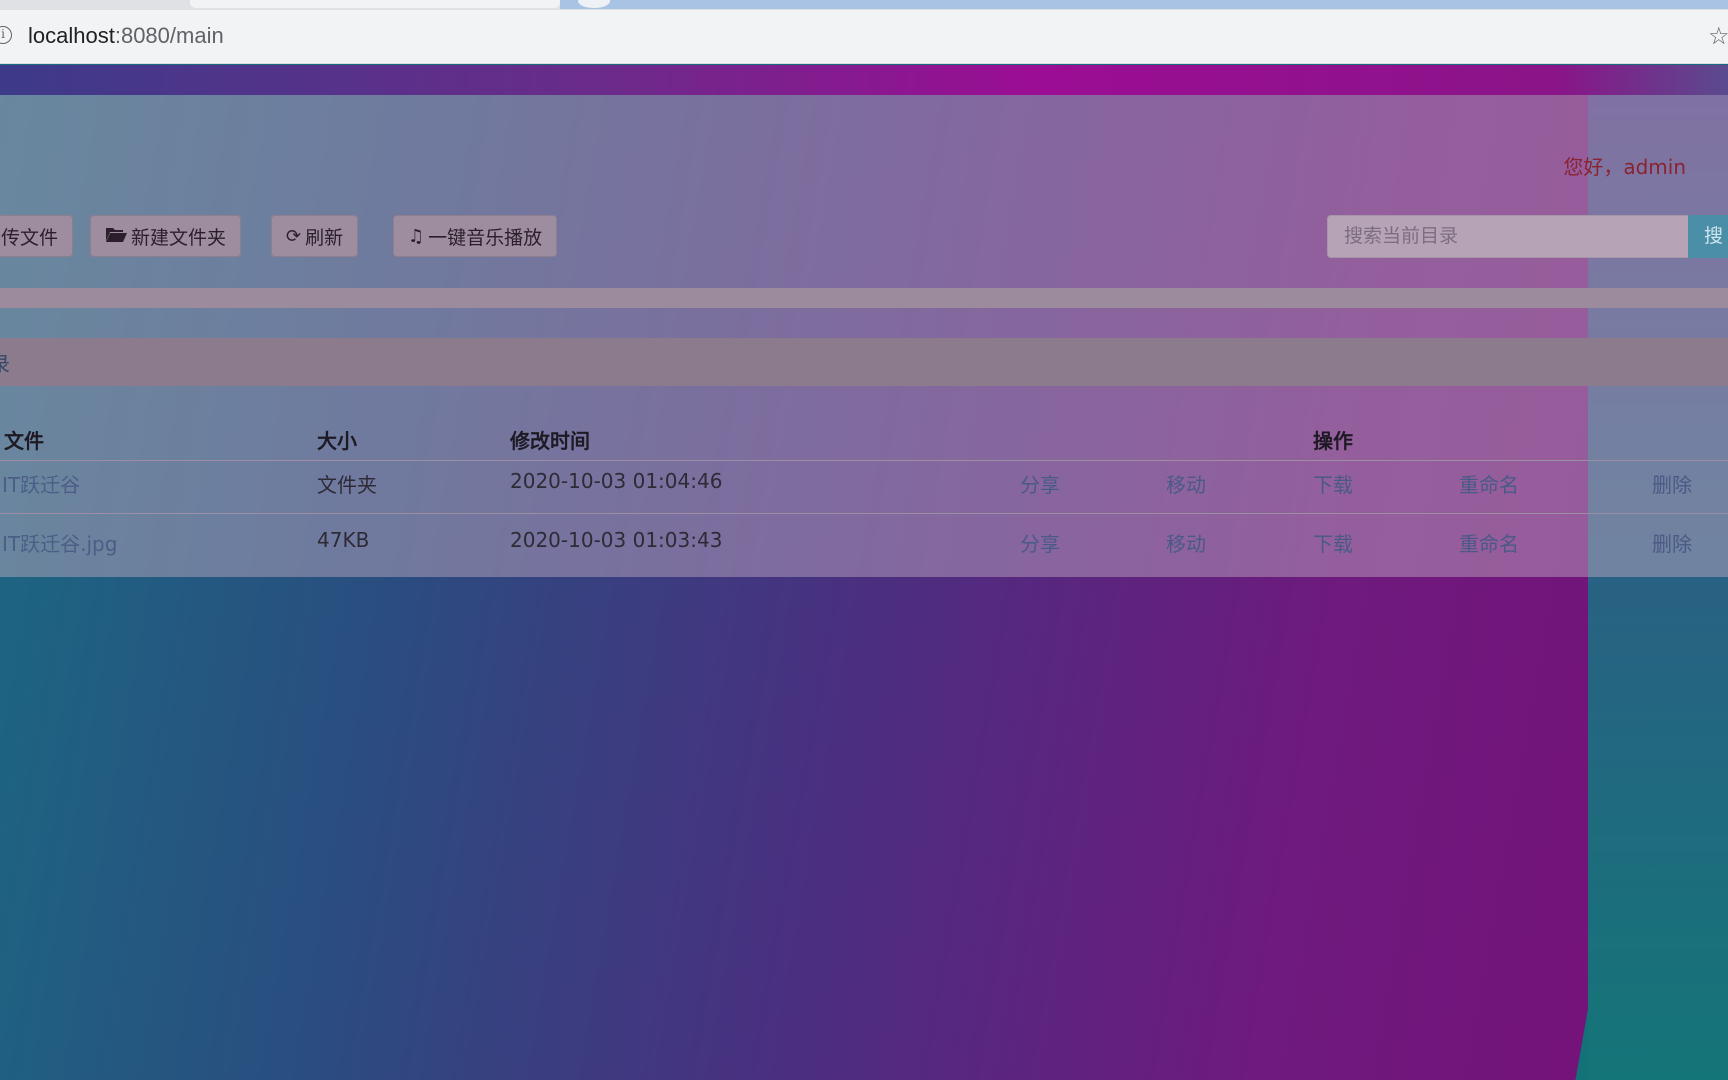  I want to click on new-folder-label: 新建文件夹, so click(179, 237).